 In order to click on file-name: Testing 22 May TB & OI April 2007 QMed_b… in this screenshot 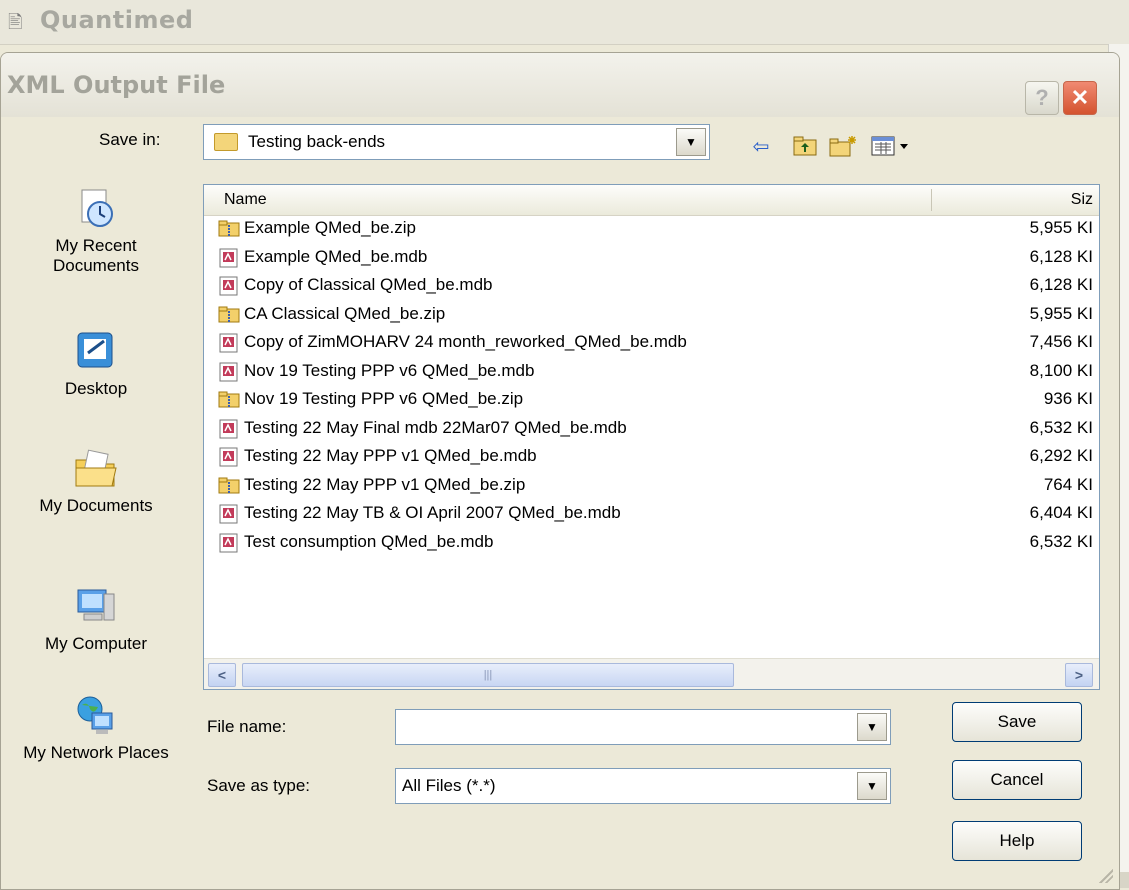, I will do `click(432, 512)`.